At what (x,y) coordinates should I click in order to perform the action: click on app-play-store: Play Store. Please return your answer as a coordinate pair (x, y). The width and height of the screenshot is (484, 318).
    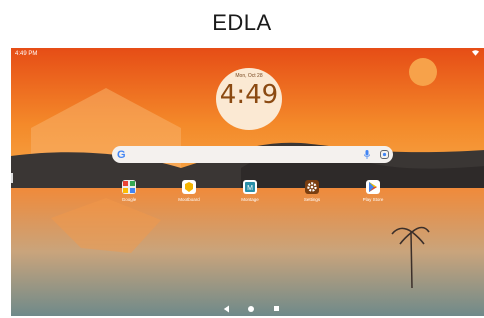
    Looking at the image, I should click on (373, 191).